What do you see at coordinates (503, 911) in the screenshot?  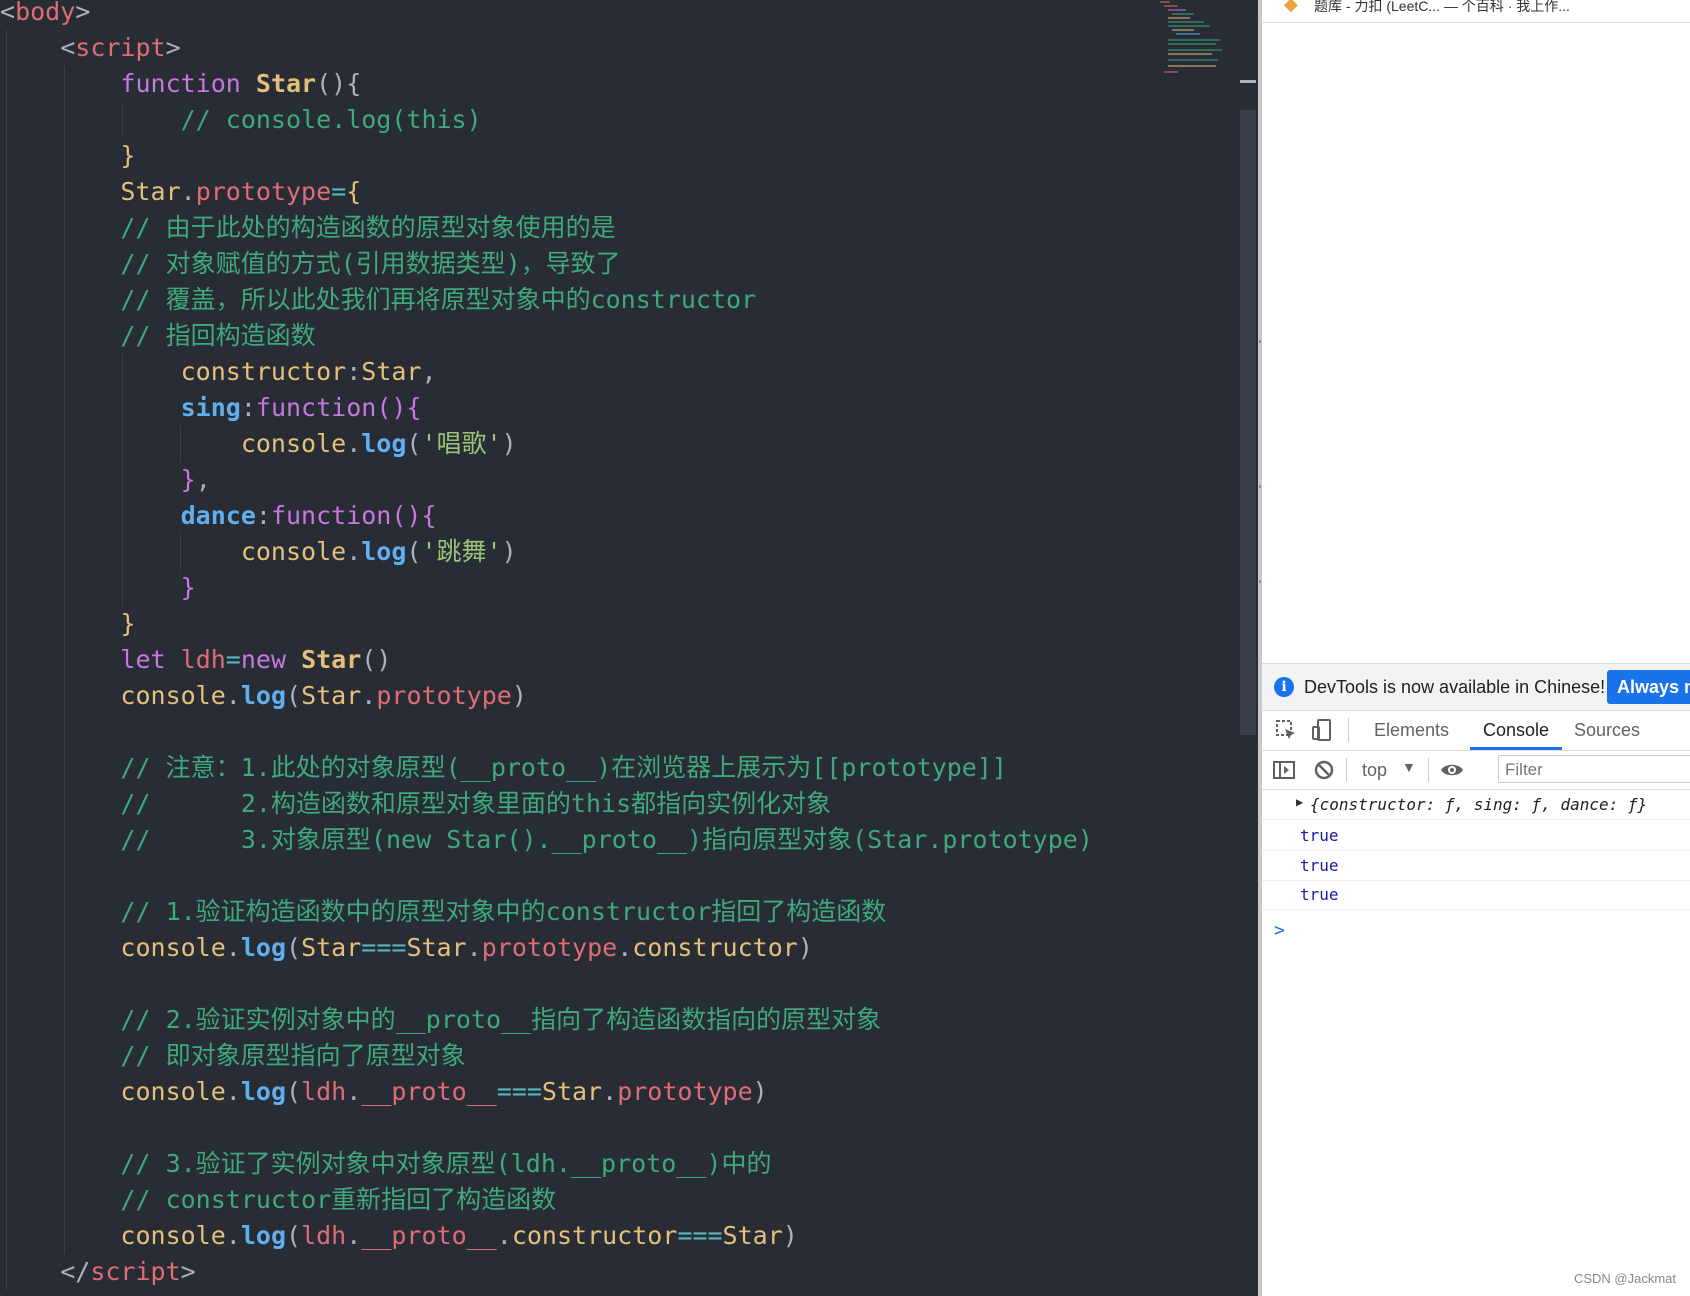 I see `code-token: // 1.验证构造函数中的原型对象中的constructor指回了构造函数` at bounding box center [503, 911].